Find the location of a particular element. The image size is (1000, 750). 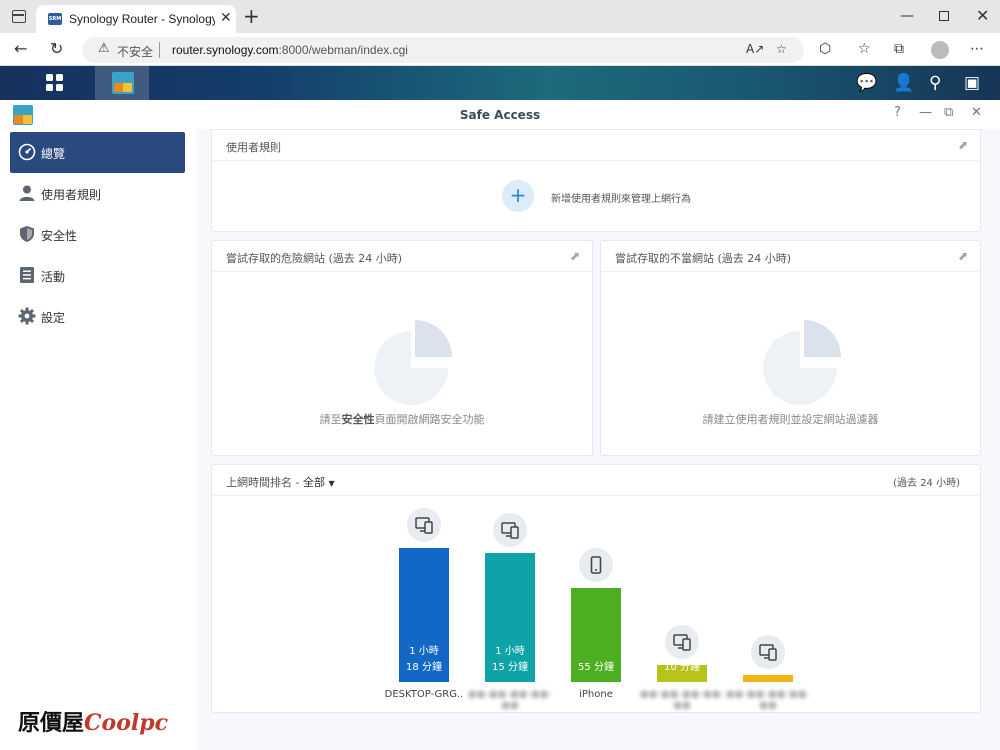

sidebar-item-overview: 總覽 is located at coordinates (97, 152).